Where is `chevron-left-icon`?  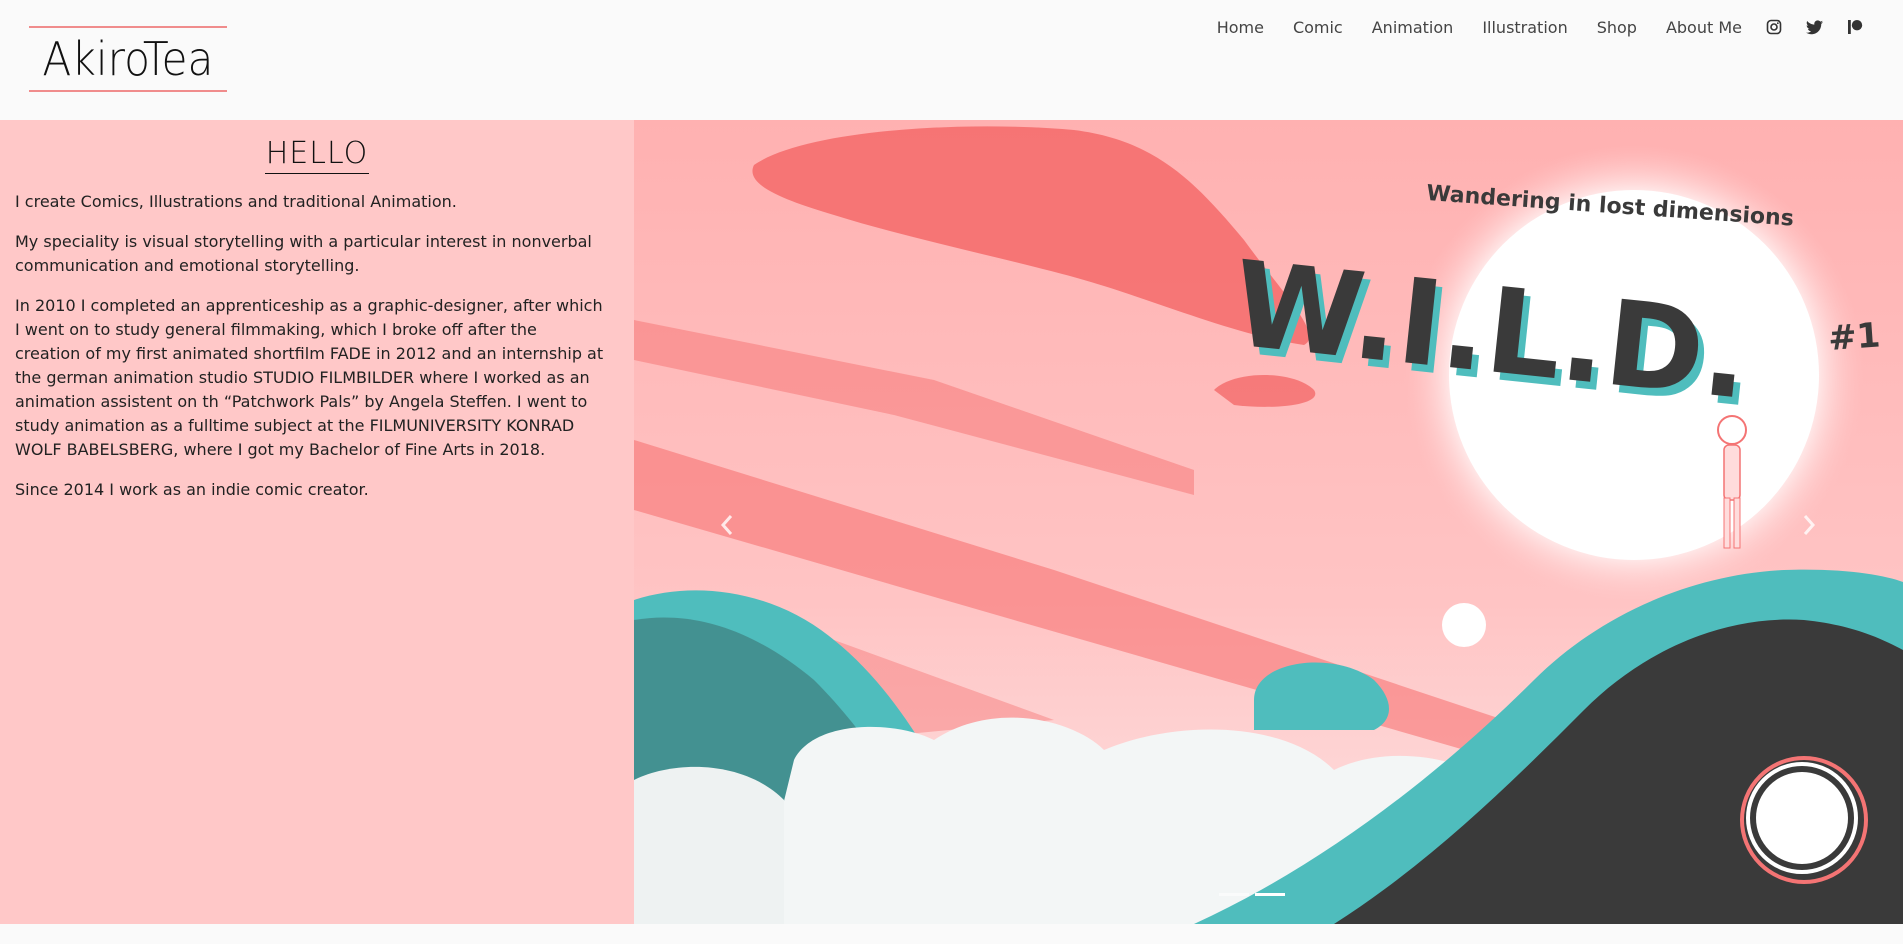
chevron-left-icon is located at coordinates (726, 525).